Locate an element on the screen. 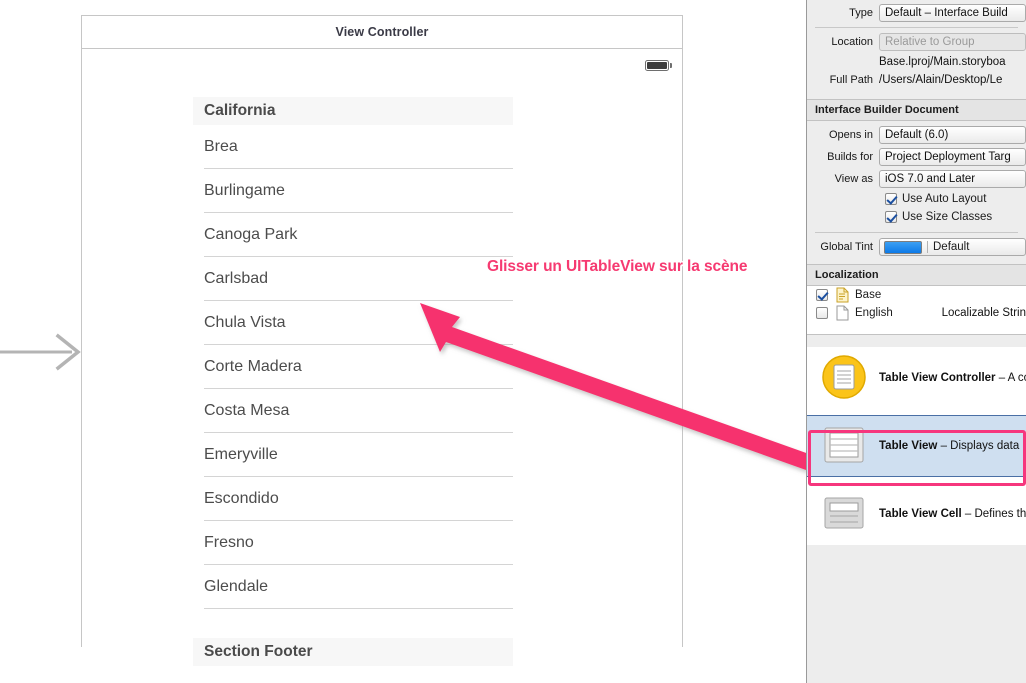 This screenshot has width=1026, height=683. table-footer-gap is located at coordinates (353, 623).